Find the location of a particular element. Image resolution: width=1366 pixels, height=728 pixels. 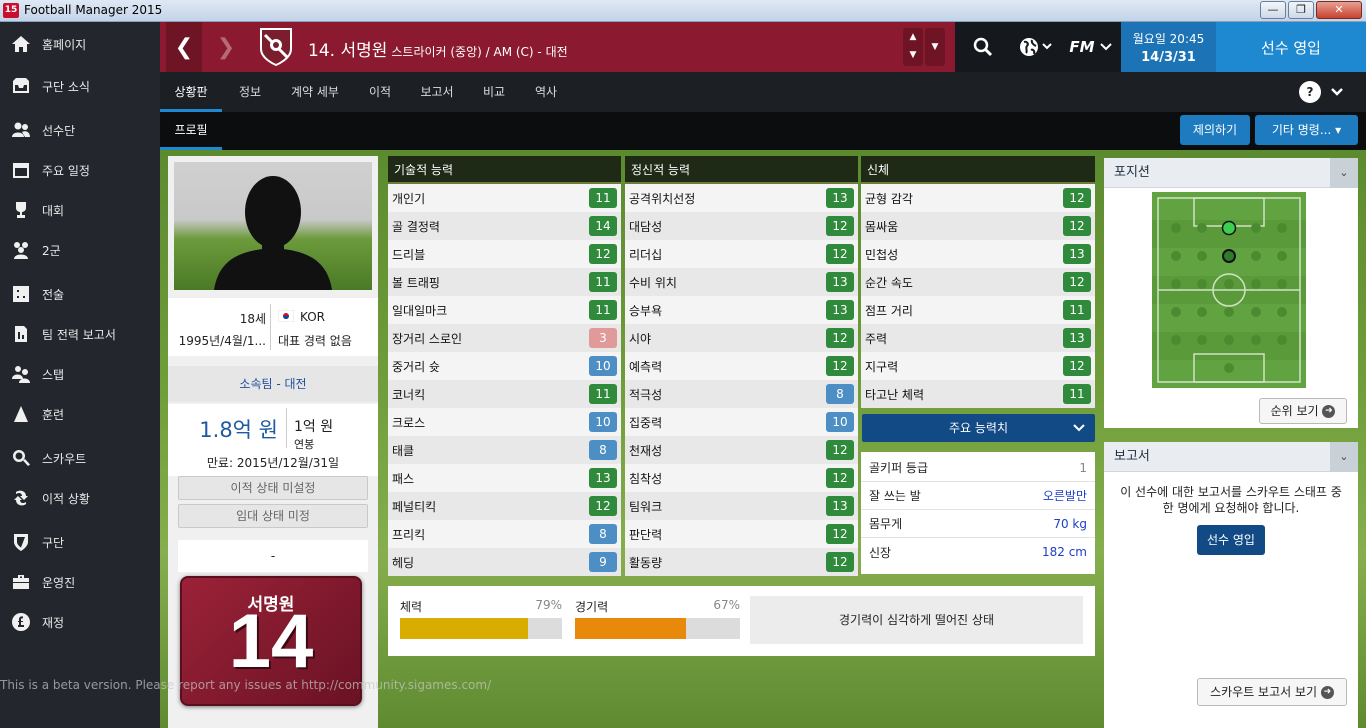

rank-view-button: 순위 보기 ➜ is located at coordinates (1303, 411).